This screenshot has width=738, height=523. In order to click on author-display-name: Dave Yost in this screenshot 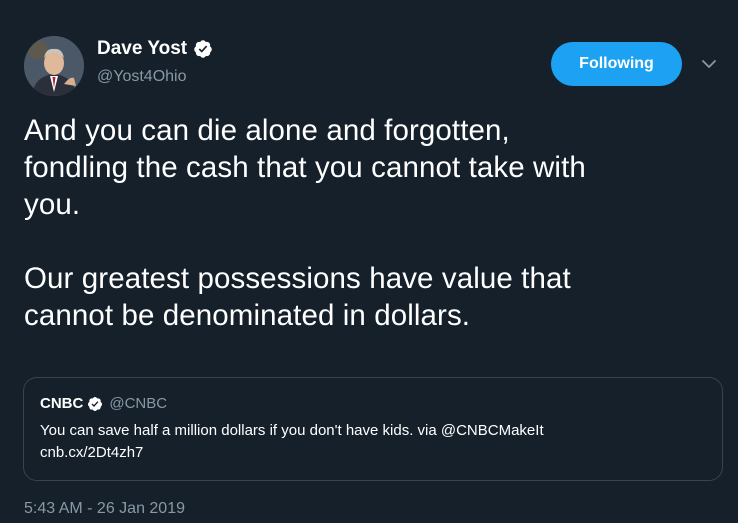, I will do `click(155, 49)`.